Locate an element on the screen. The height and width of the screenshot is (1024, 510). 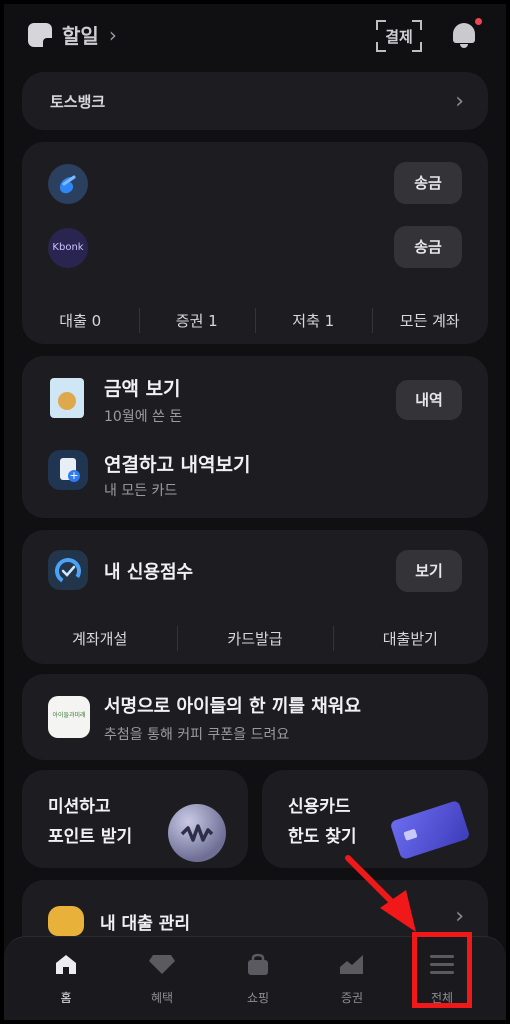
notification-button is located at coordinates (466, 34).